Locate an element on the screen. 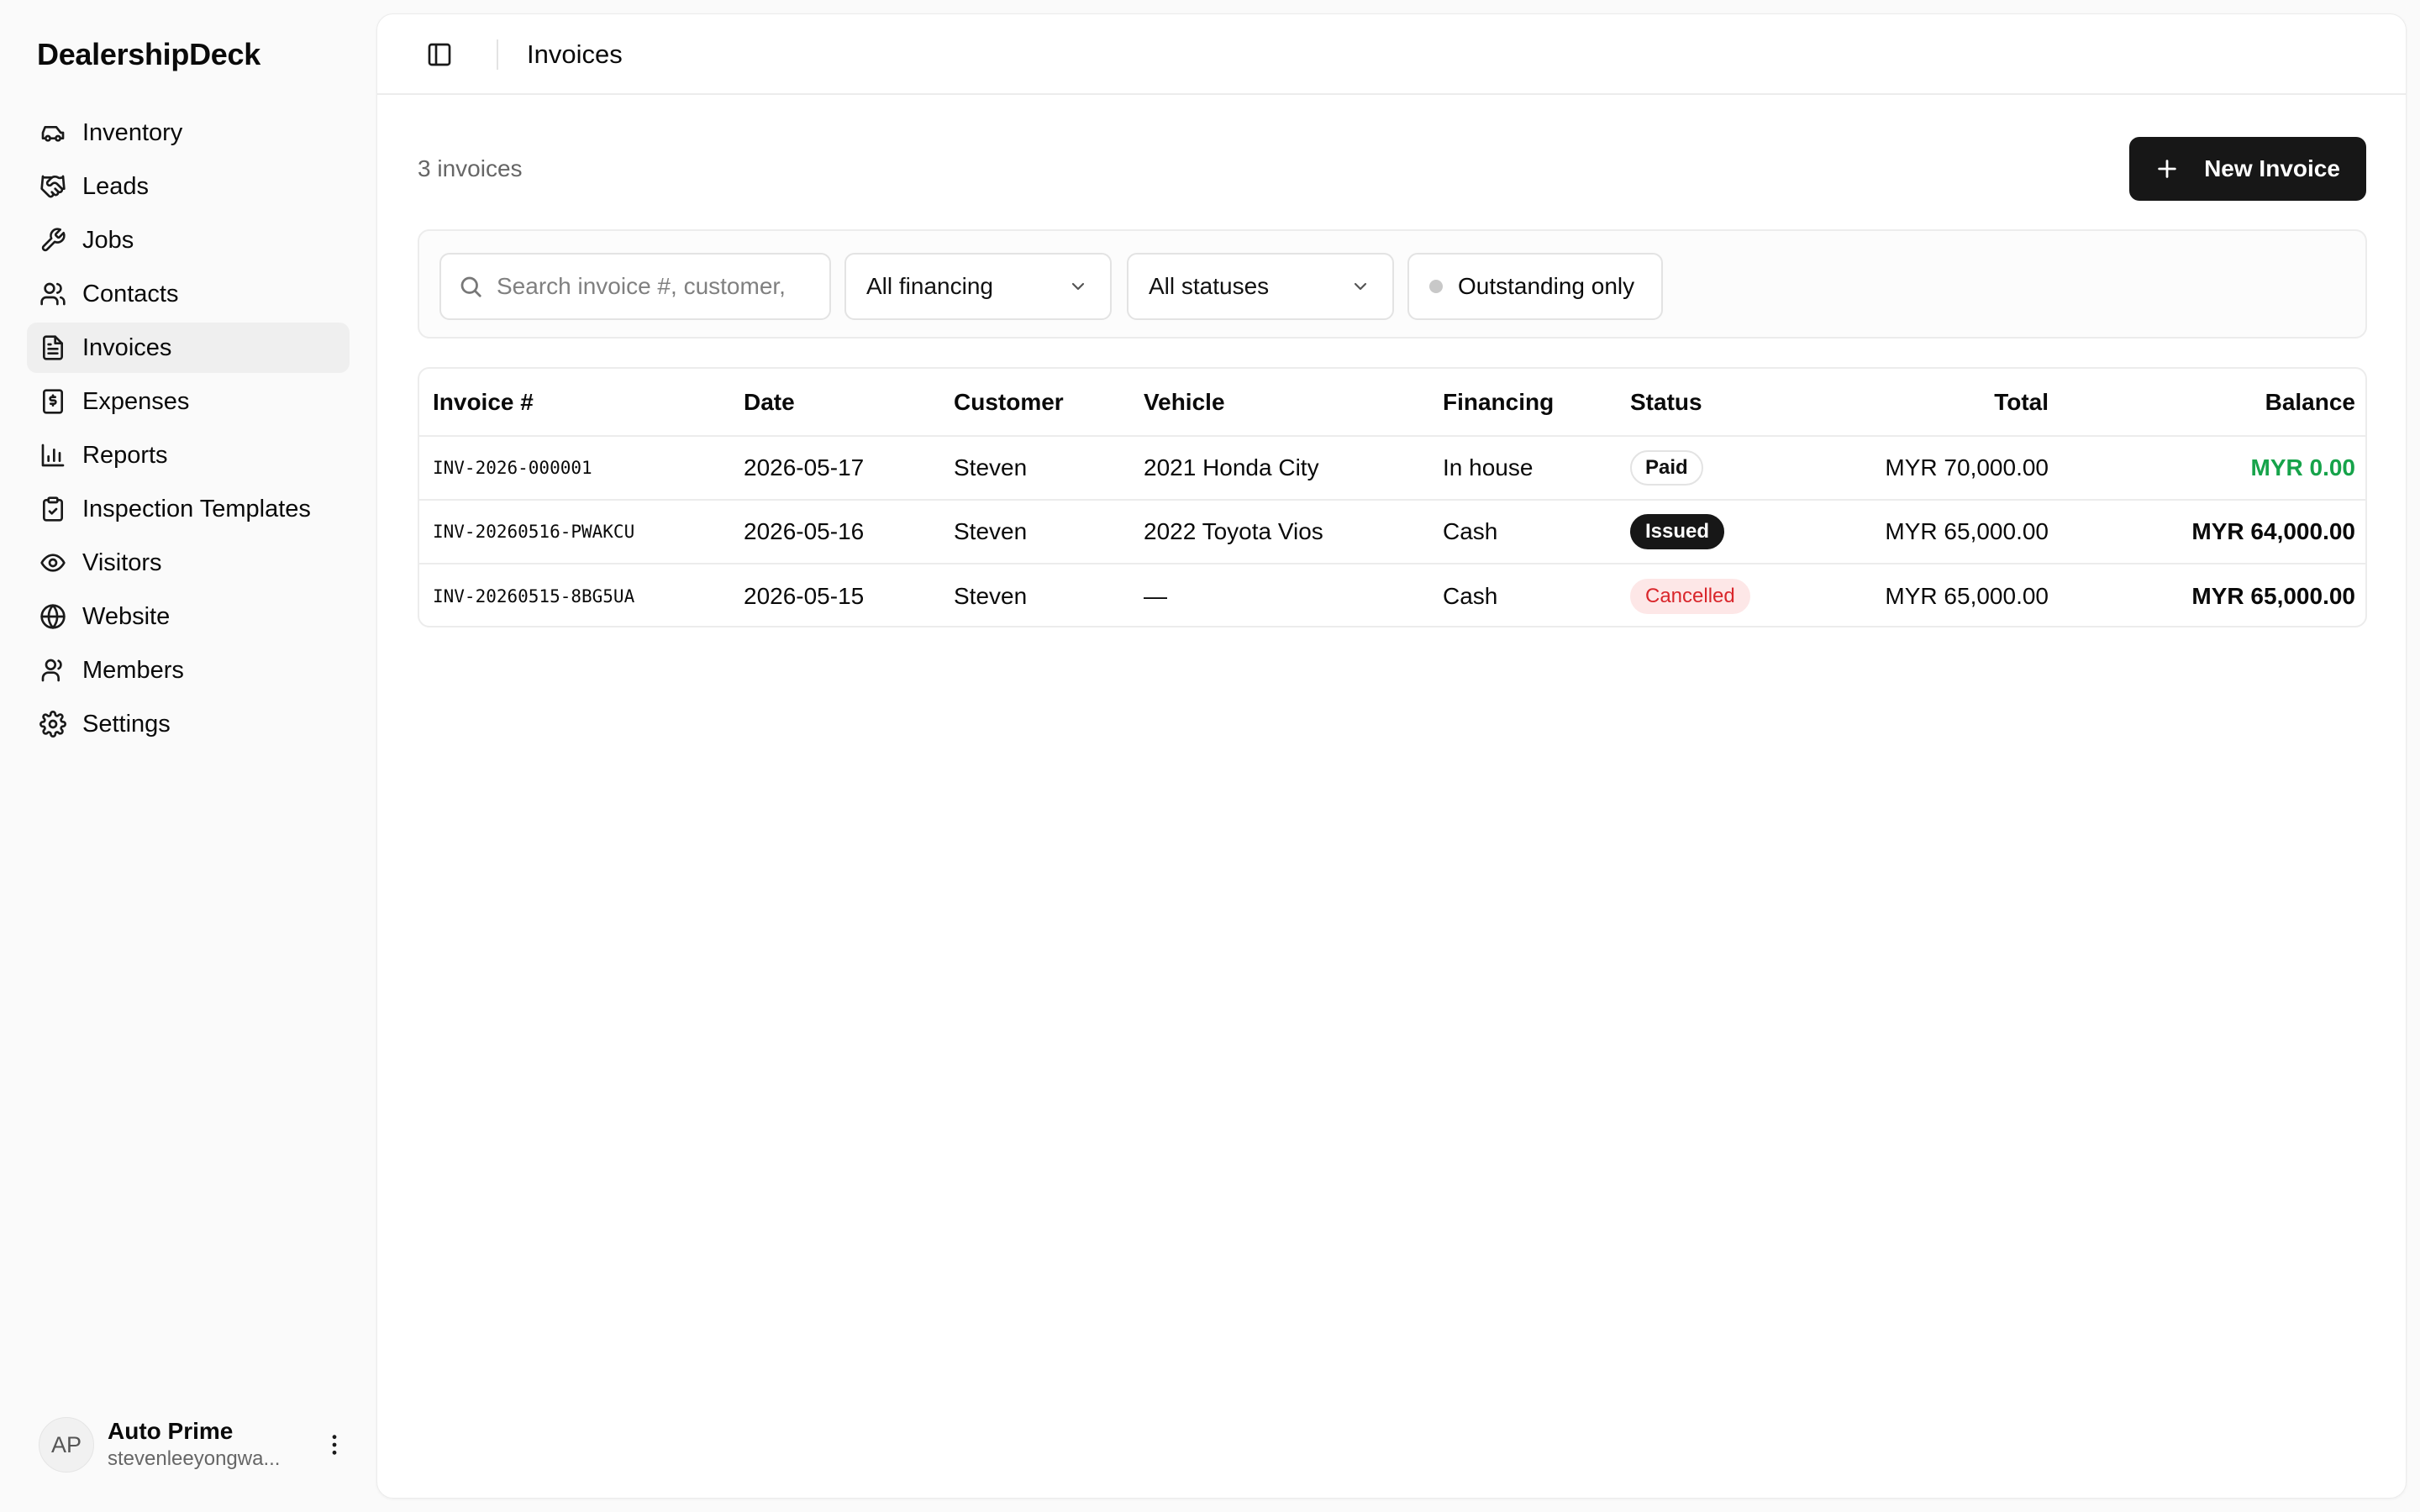 The image size is (2420, 1512). column-header-total: Total is located at coordinates (1932, 403).